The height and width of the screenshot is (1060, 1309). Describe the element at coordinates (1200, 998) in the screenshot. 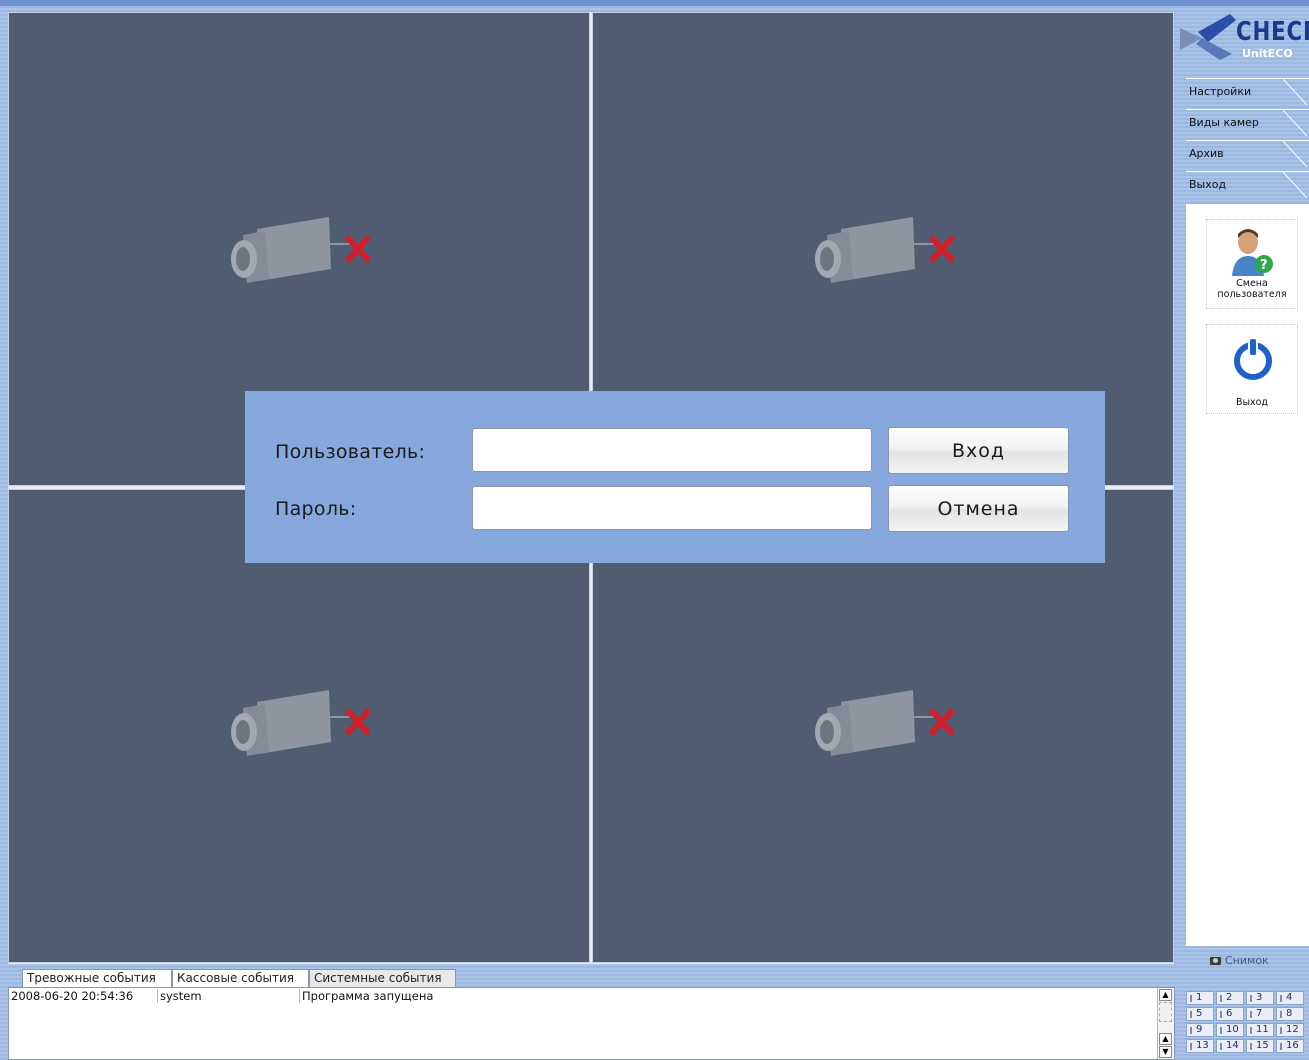

I see `camera-number-button: 1` at that location.